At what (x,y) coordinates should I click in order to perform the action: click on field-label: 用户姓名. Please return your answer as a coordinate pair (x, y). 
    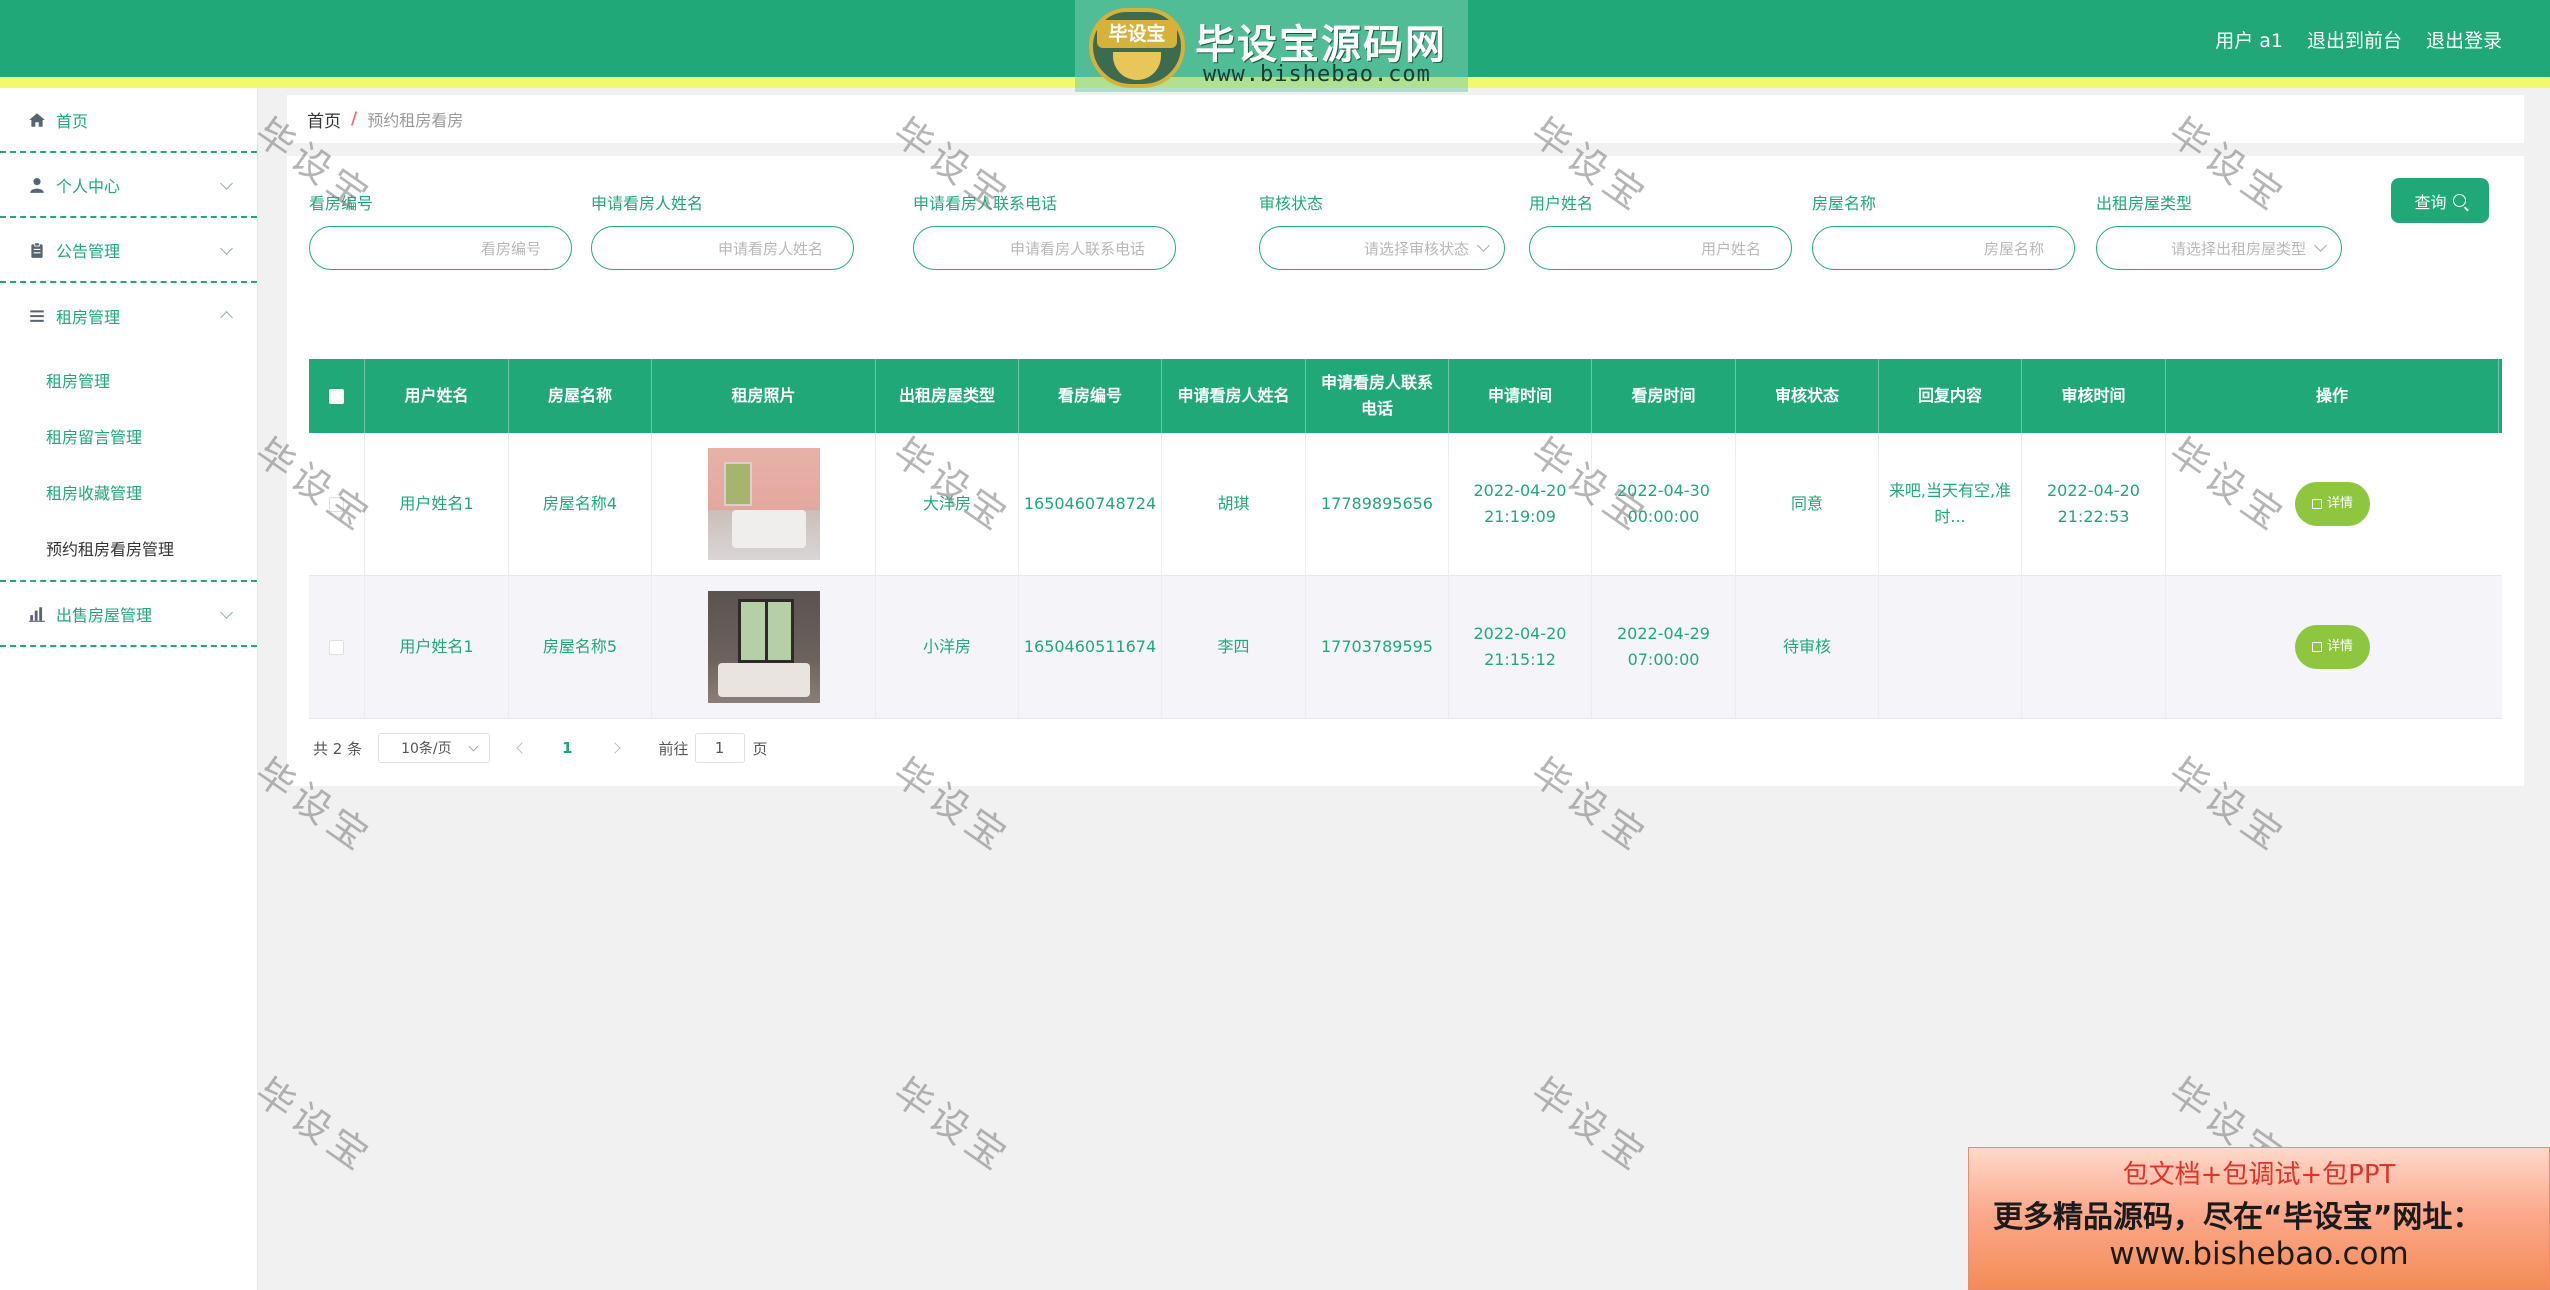
    Looking at the image, I should click on (1561, 203).